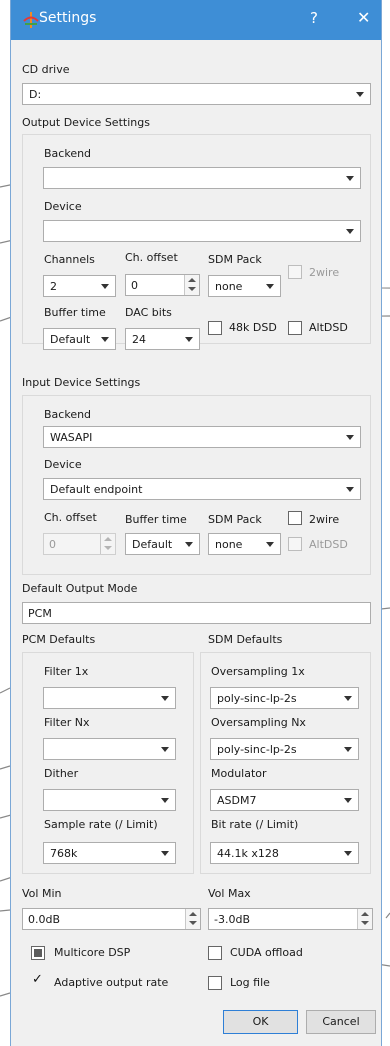  Describe the element at coordinates (80, 588) in the screenshot. I see `output-mode-label: Default Output Mode` at that location.